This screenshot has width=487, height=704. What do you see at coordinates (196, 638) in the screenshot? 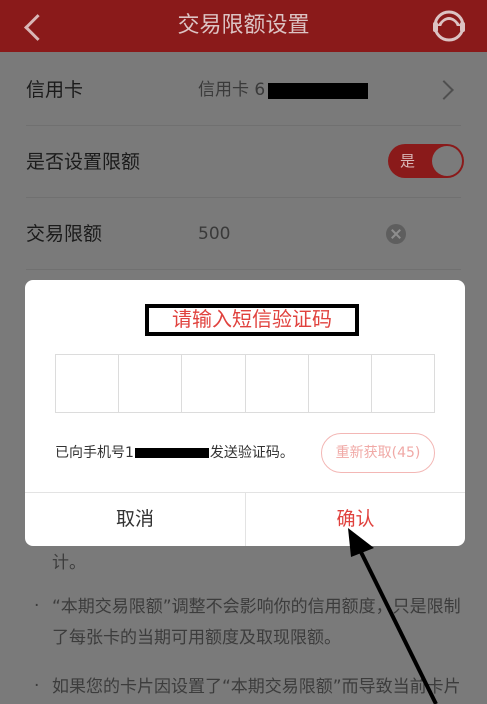
I see `note-text: 了每张卡的当期可用额度及取现限额。` at bounding box center [196, 638].